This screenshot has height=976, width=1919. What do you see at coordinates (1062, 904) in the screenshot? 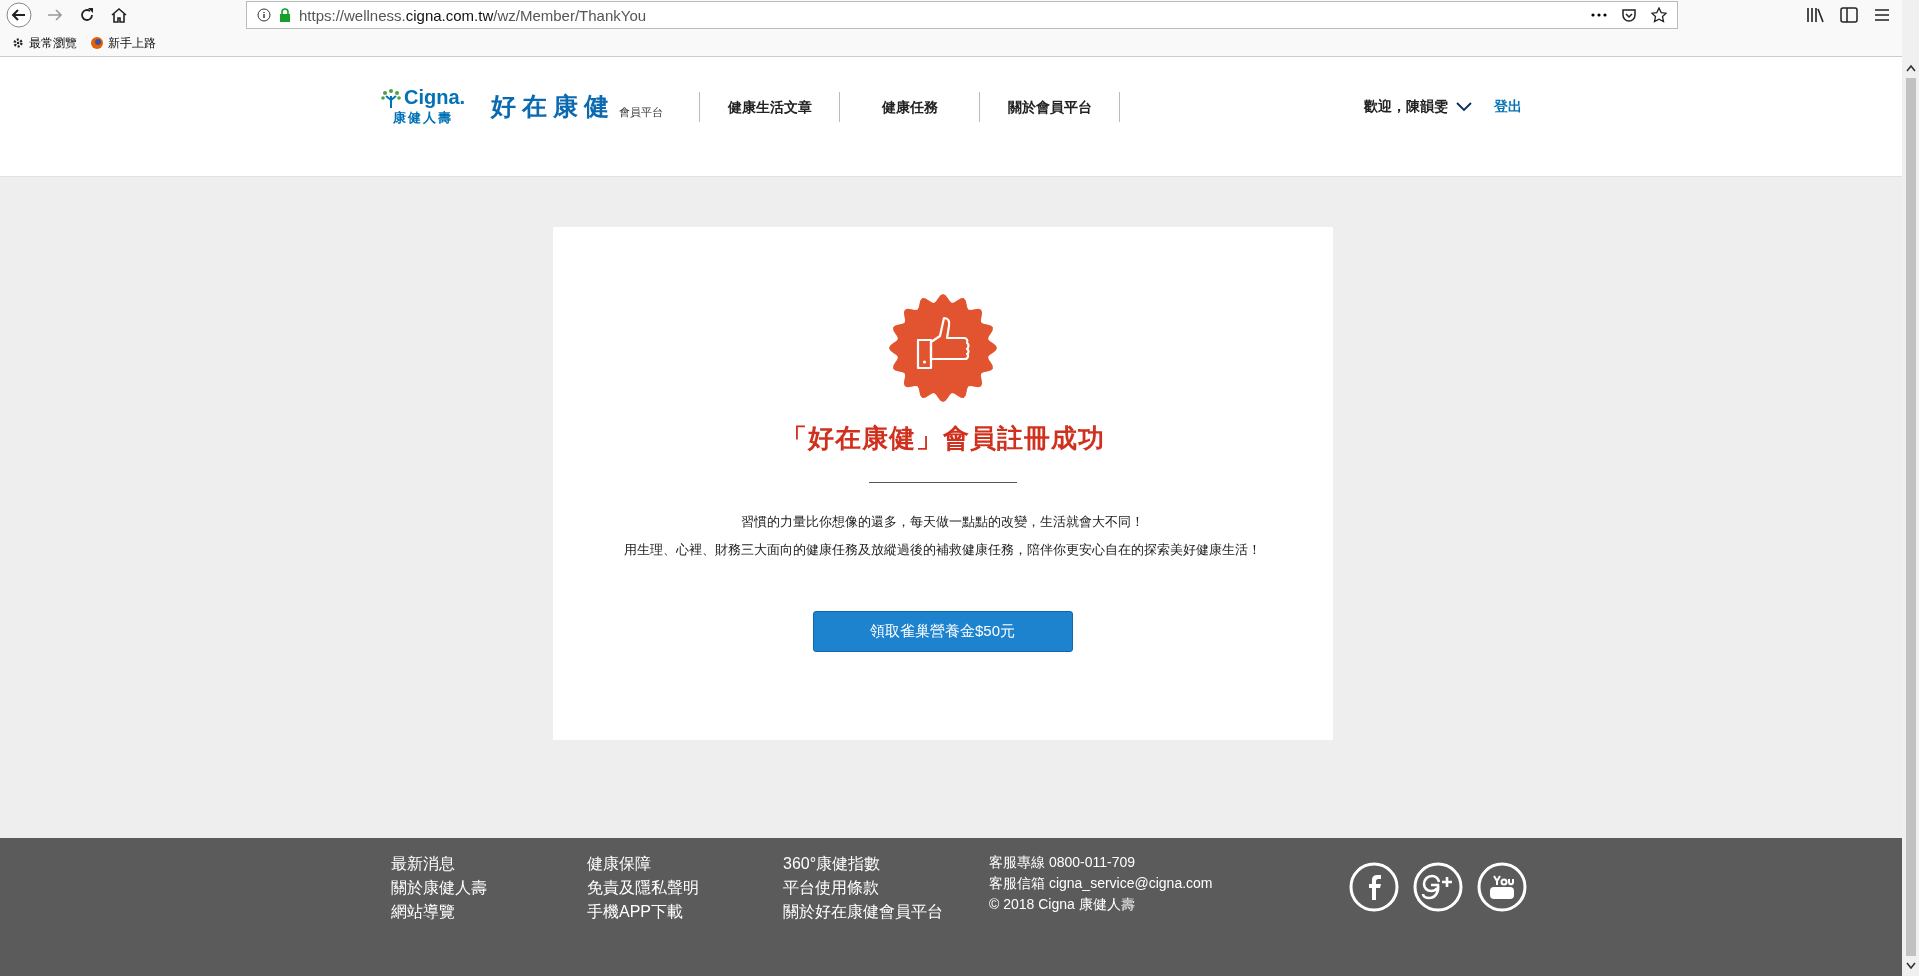
I see `contact-text: © 2018 Cigna 康健人壽` at bounding box center [1062, 904].